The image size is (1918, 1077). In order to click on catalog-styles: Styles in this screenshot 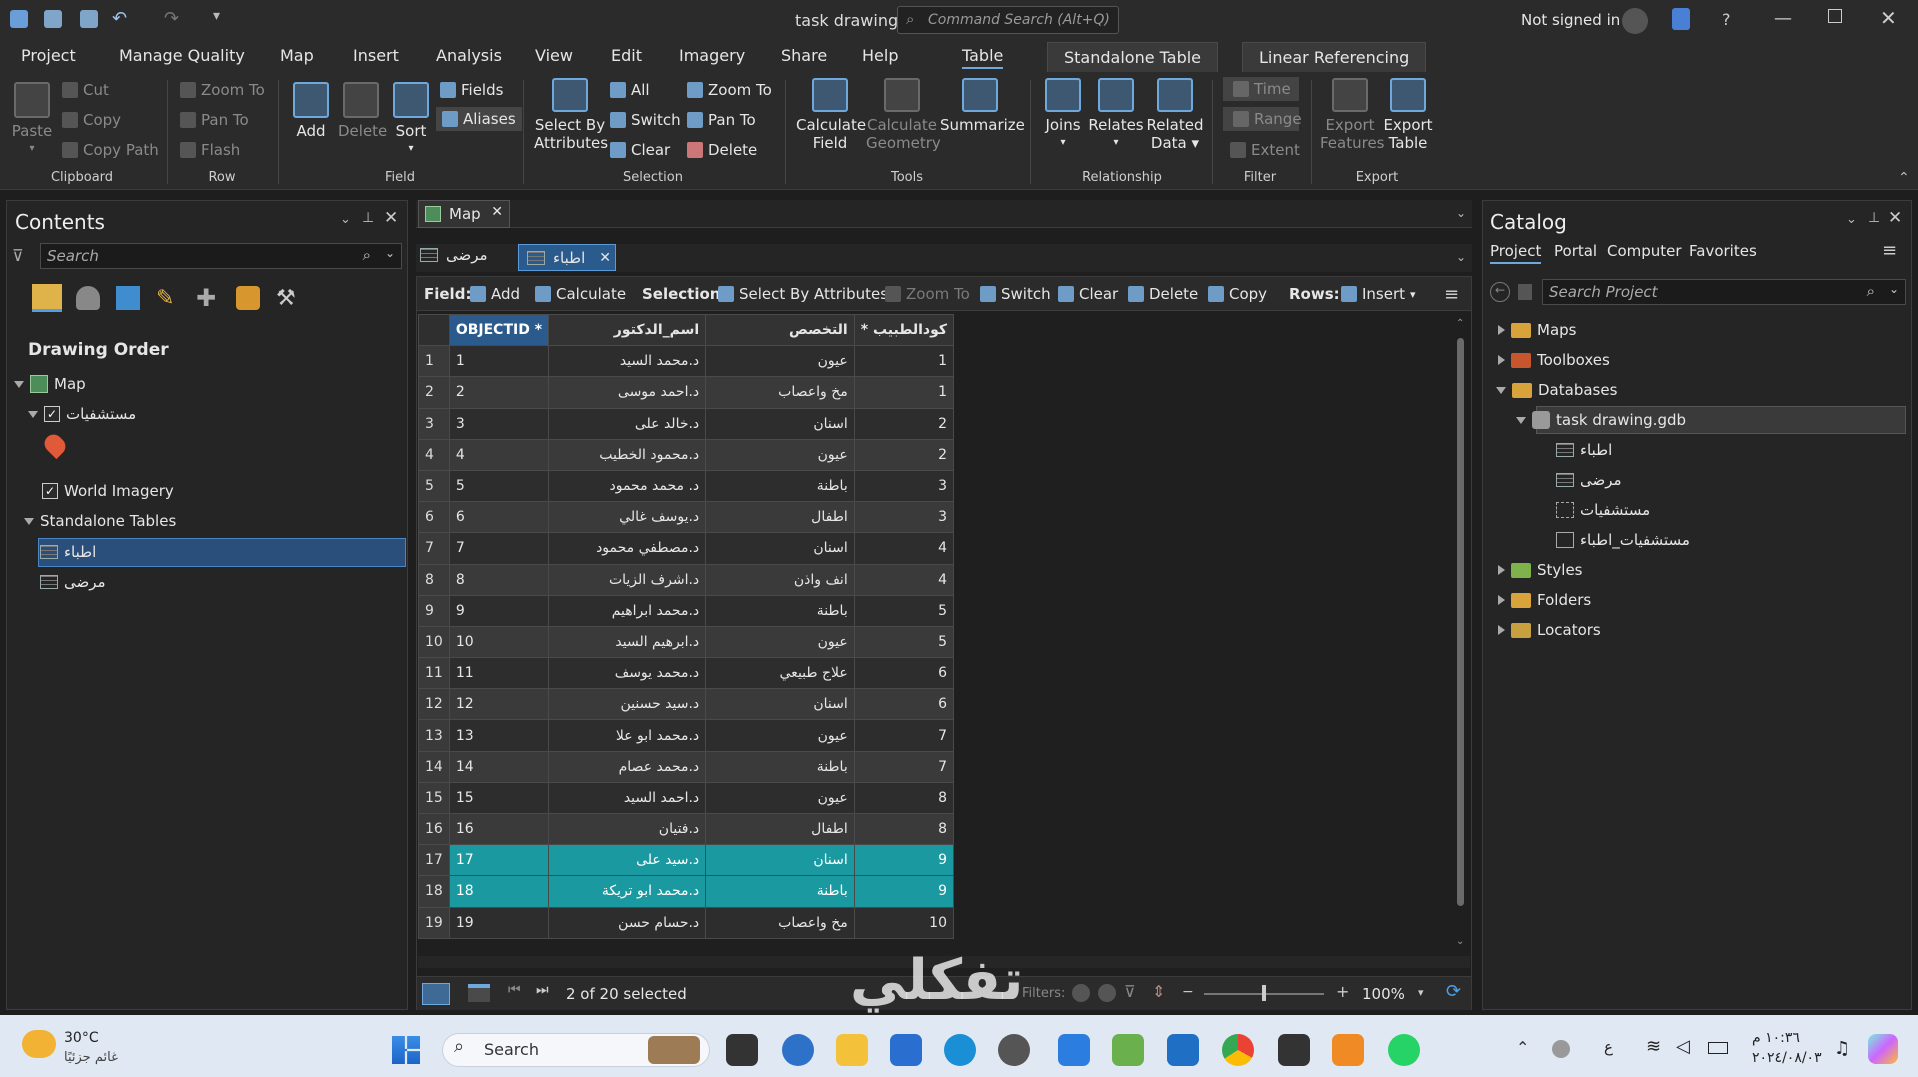, I will do `click(1540, 570)`.